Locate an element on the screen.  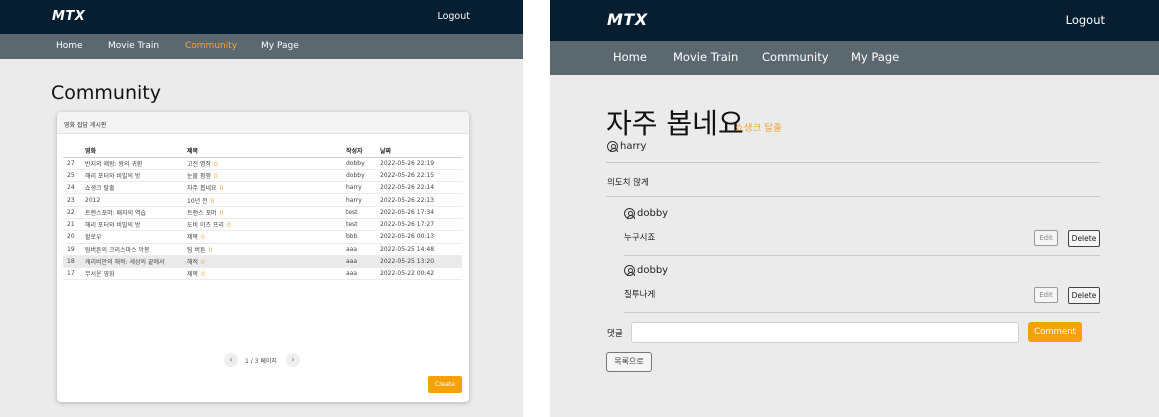
post-content: 의도치 않게 is located at coordinates (628, 183).